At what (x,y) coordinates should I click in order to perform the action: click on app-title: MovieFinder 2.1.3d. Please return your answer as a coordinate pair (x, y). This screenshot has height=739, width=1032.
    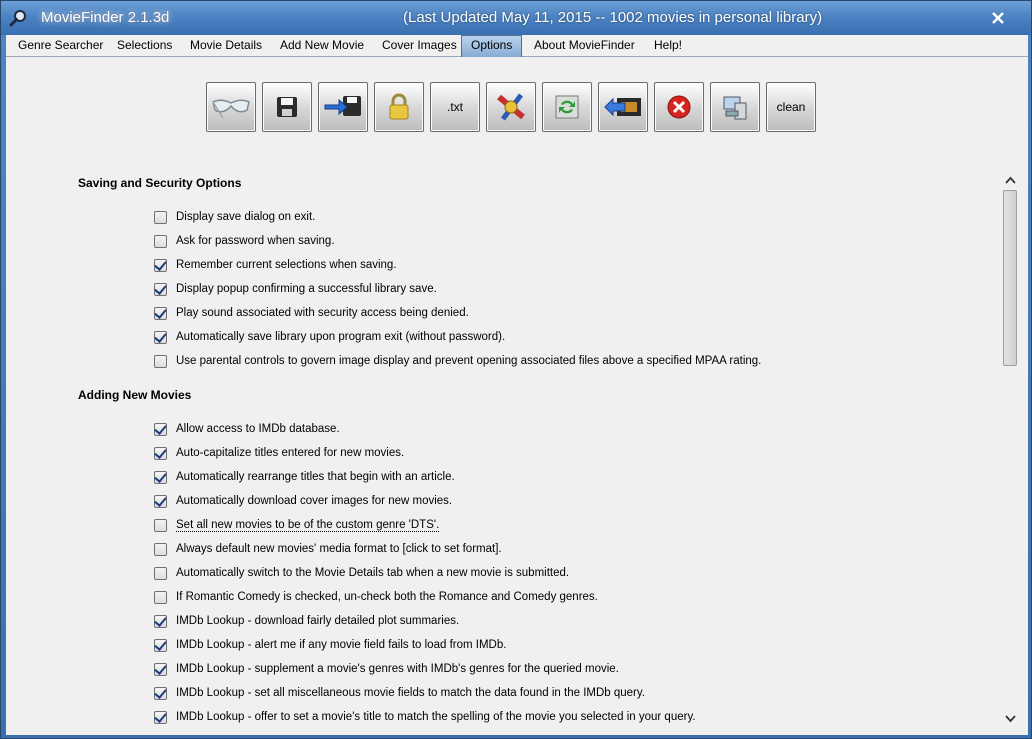
    Looking at the image, I should click on (105, 17).